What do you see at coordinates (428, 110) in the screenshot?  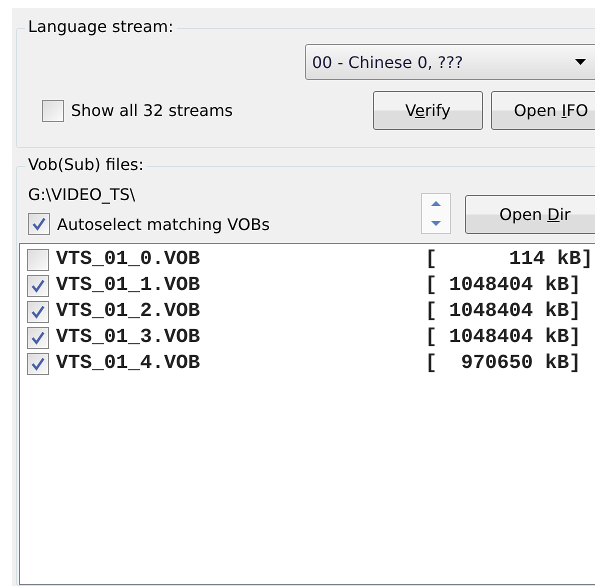 I see `dialog-button: Verify` at bounding box center [428, 110].